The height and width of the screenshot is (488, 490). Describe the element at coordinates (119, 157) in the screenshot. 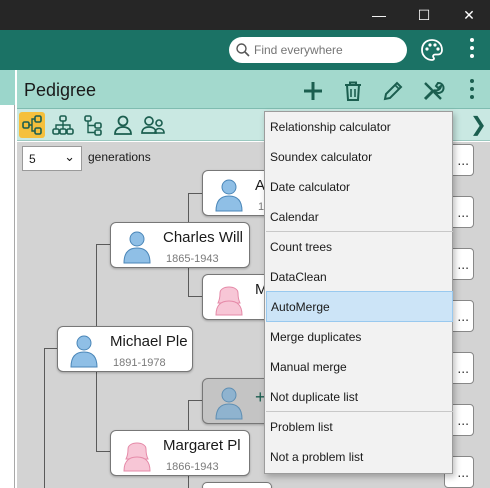

I see `generations-label: generations` at that location.